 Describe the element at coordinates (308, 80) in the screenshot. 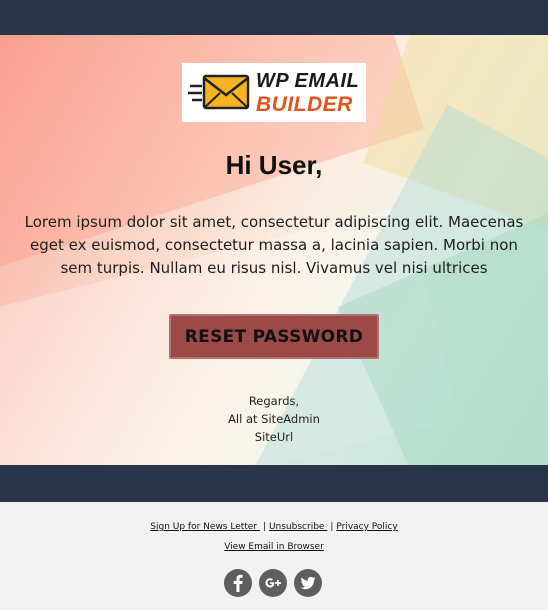

I see `logo-line-1: WP EMAIL` at that location.